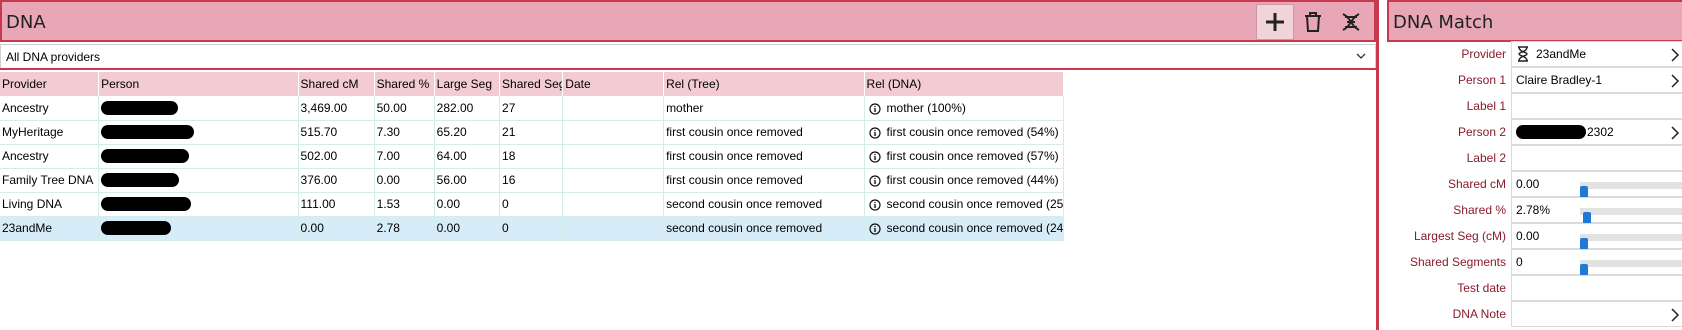  What do you see at coordinates (1483, 54) in the screenshot?
I see `provider-label: Provider` at bounding box center [1483, 54].